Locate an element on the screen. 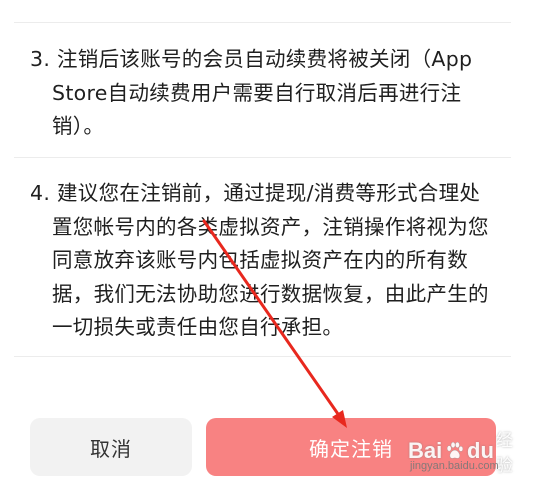 Image resolution: width=535 pixels, height=490 pixels. term-item-3-line-2: Store自动续费用户需要自行取消后再进行注 is located at coordinates (257, 92).